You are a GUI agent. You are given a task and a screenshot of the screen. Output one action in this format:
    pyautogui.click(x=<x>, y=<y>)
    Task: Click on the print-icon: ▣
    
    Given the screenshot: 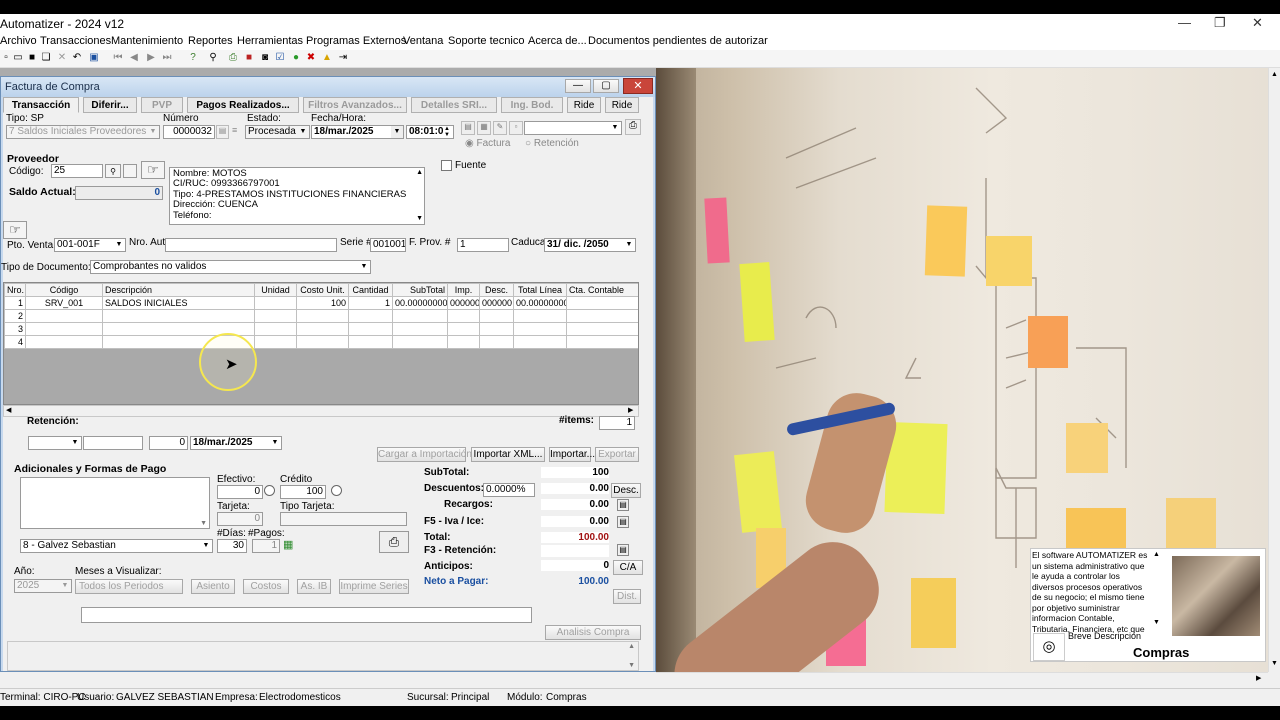 What is the action you would take?
    pyautogui.click(x=94, y=58)
    